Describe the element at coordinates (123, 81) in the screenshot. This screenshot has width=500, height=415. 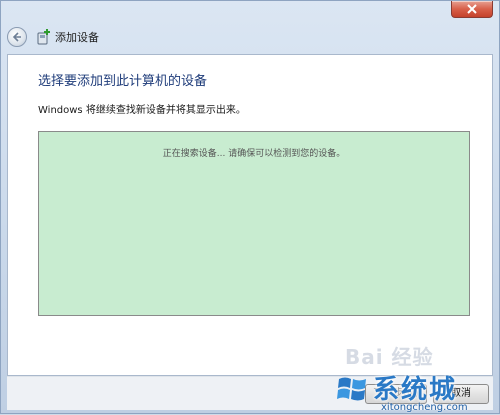
I see `page-heading: 选择要添加到此计算机的设备` at that location.